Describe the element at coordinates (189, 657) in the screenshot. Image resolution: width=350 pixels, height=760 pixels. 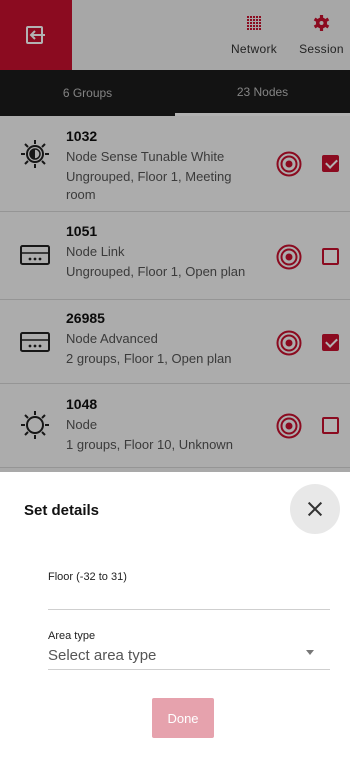
I see `area-type-select: Select area type` at that location.